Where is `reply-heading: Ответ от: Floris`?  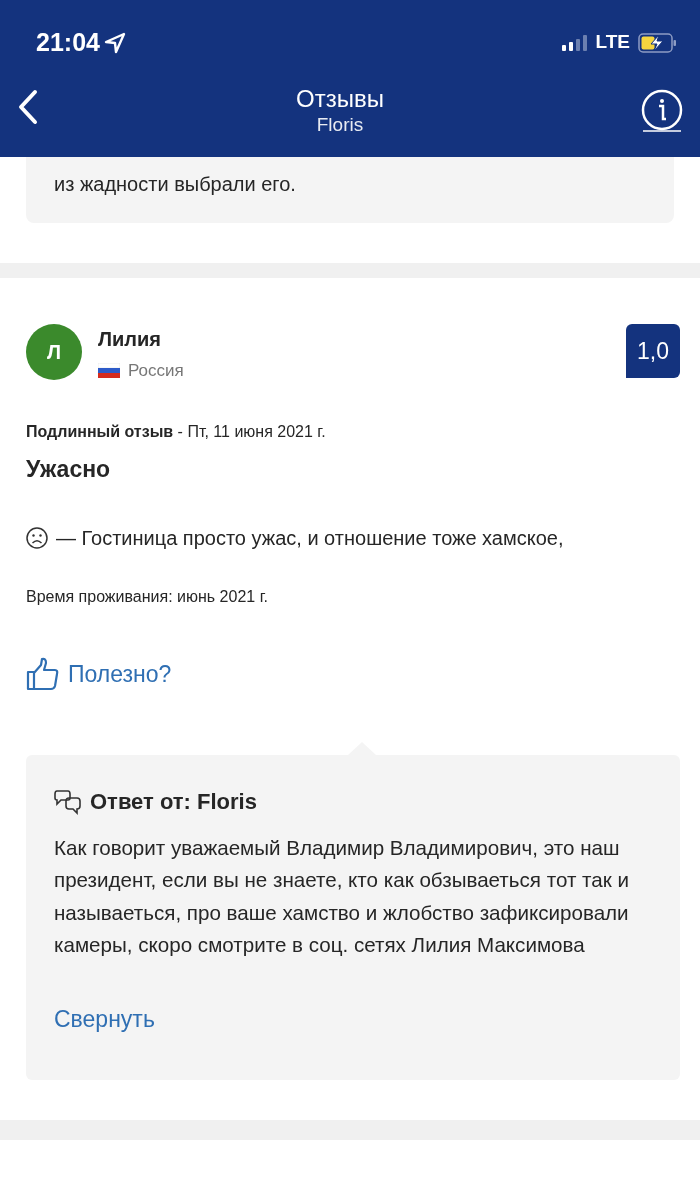
reply-heading: Ответ от: Floris is located at coordinates (173, 801).